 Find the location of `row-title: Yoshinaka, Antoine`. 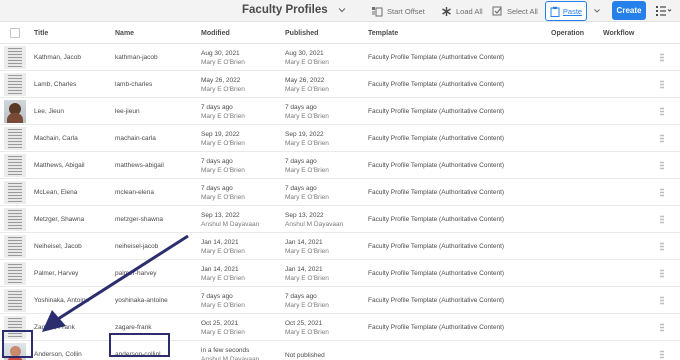

row-title: Yoshinaka, Antoine is located at coordinates (61, 300).